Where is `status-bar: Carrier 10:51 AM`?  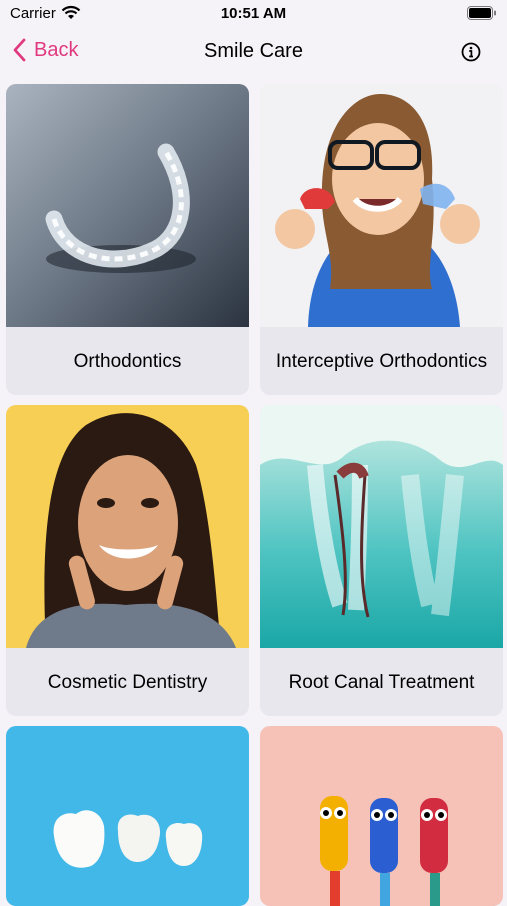 status-bar: Carrier 10:51 AM is located at coordinates (253, 14).